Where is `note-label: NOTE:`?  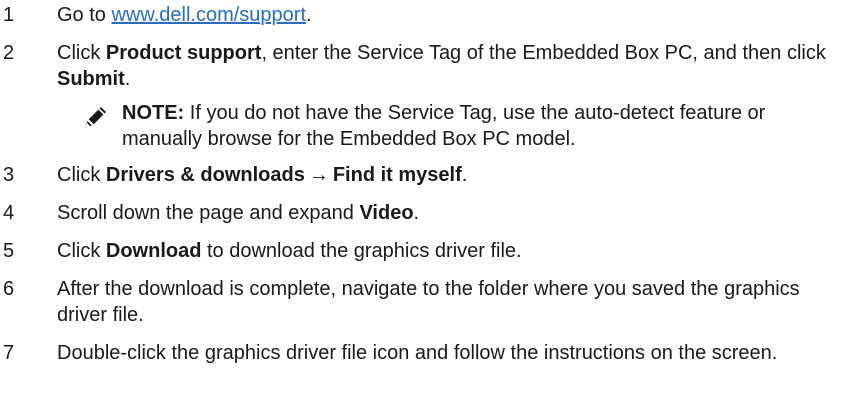 note-label: NOTE: is located at coordinates (153, 113).